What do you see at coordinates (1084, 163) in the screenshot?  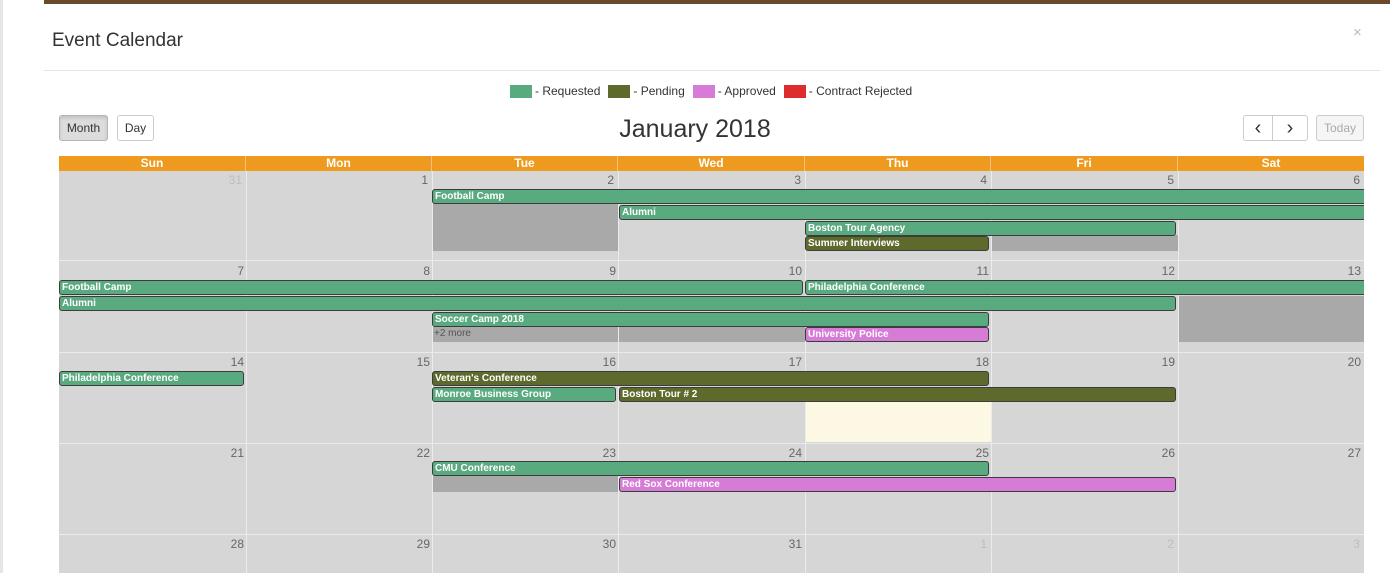 I see `header-fri: Fri` at bounding box center [1084, 163].